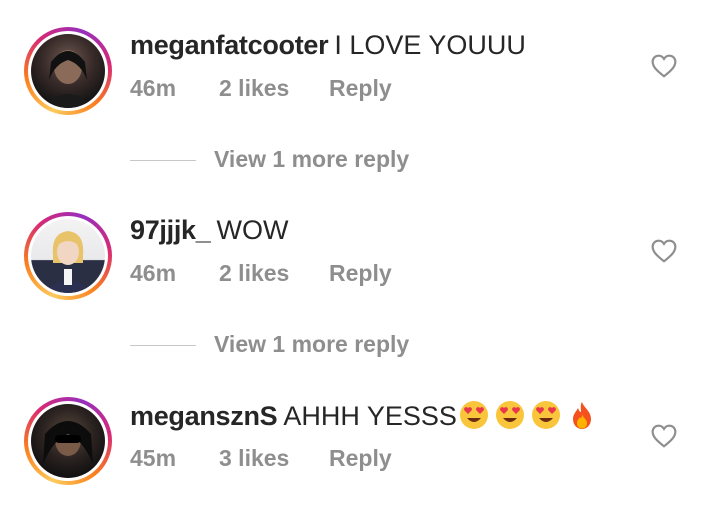  What do you see at coordinates (229, 45) in the screenshot?
I see `comment-username: meganfatcooter` at bounding box center [229, 45].